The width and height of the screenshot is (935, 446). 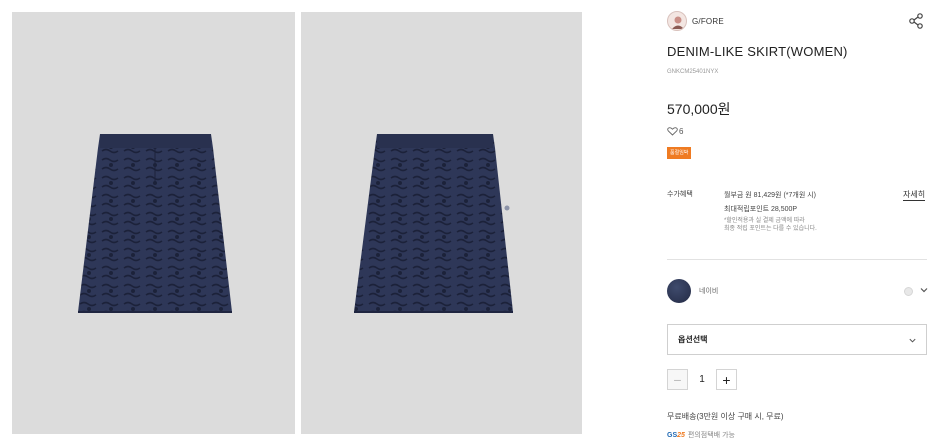 What do you see at coordinates (761, 209) in the screenshot?
I see `points-text: 최대적립포인트 28,500P` at bounding box center [761, 209].